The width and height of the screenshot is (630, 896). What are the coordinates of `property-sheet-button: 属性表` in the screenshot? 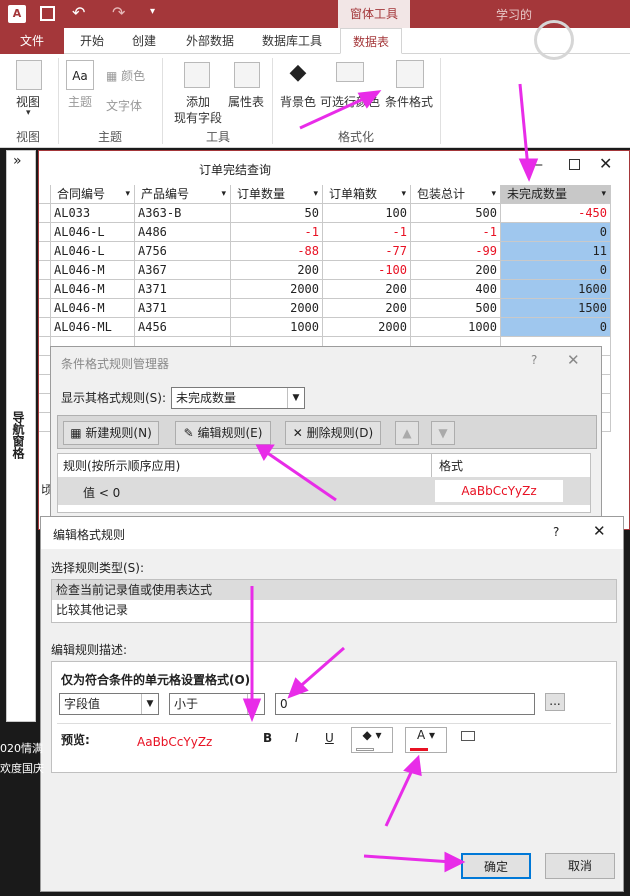 It's located at (246, 101).